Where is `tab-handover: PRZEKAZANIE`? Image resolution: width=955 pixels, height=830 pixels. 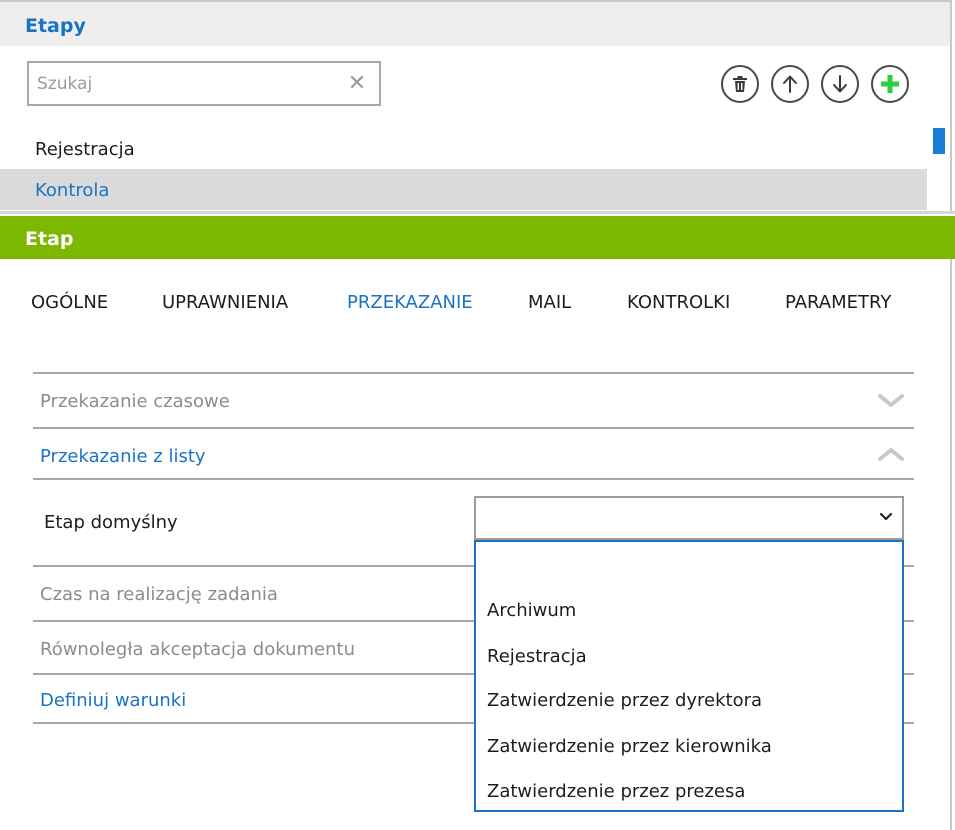
tab-handover: PRZEKAZANIE is located at coordinates (410, 302).